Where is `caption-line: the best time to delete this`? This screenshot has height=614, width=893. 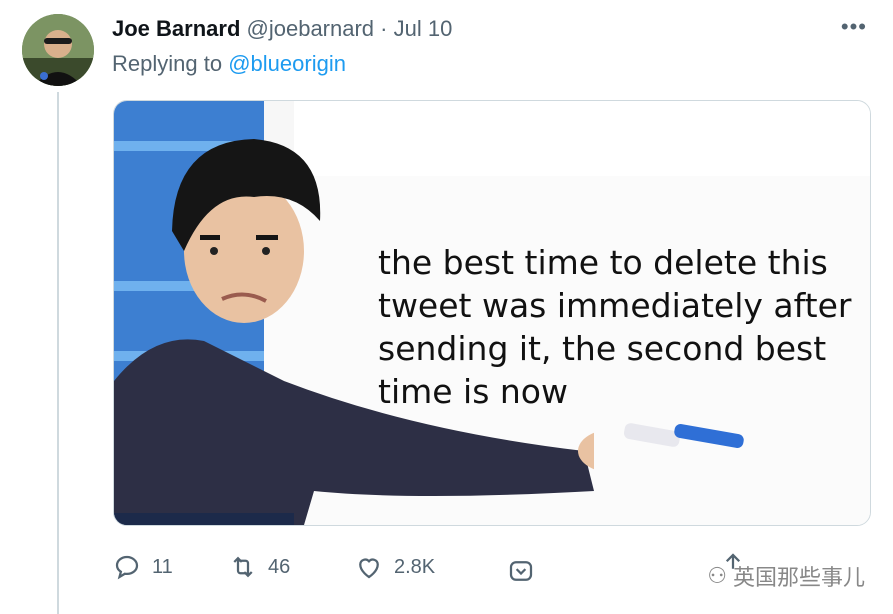
caption-line: the best time to delete this is located at coordinates (603, 262).